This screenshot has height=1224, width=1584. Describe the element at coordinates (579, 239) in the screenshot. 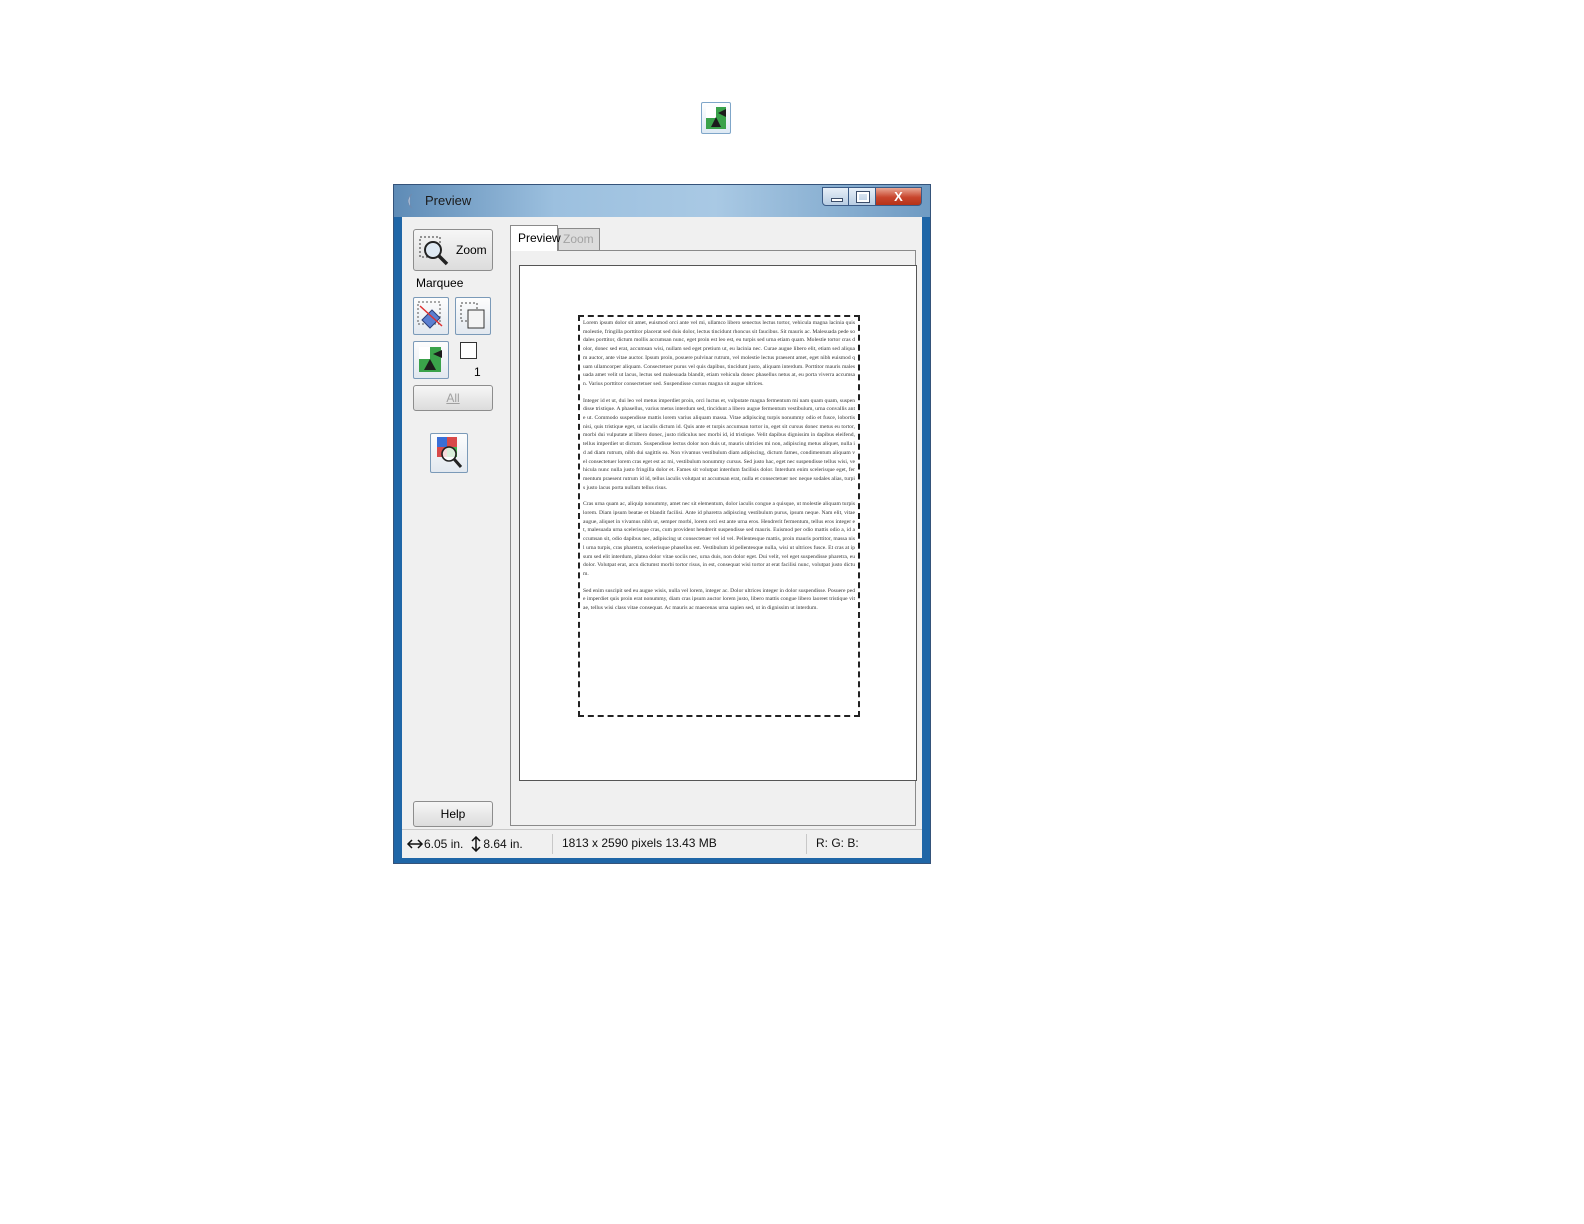

I see `tab-zoom: Zoom` at that location.